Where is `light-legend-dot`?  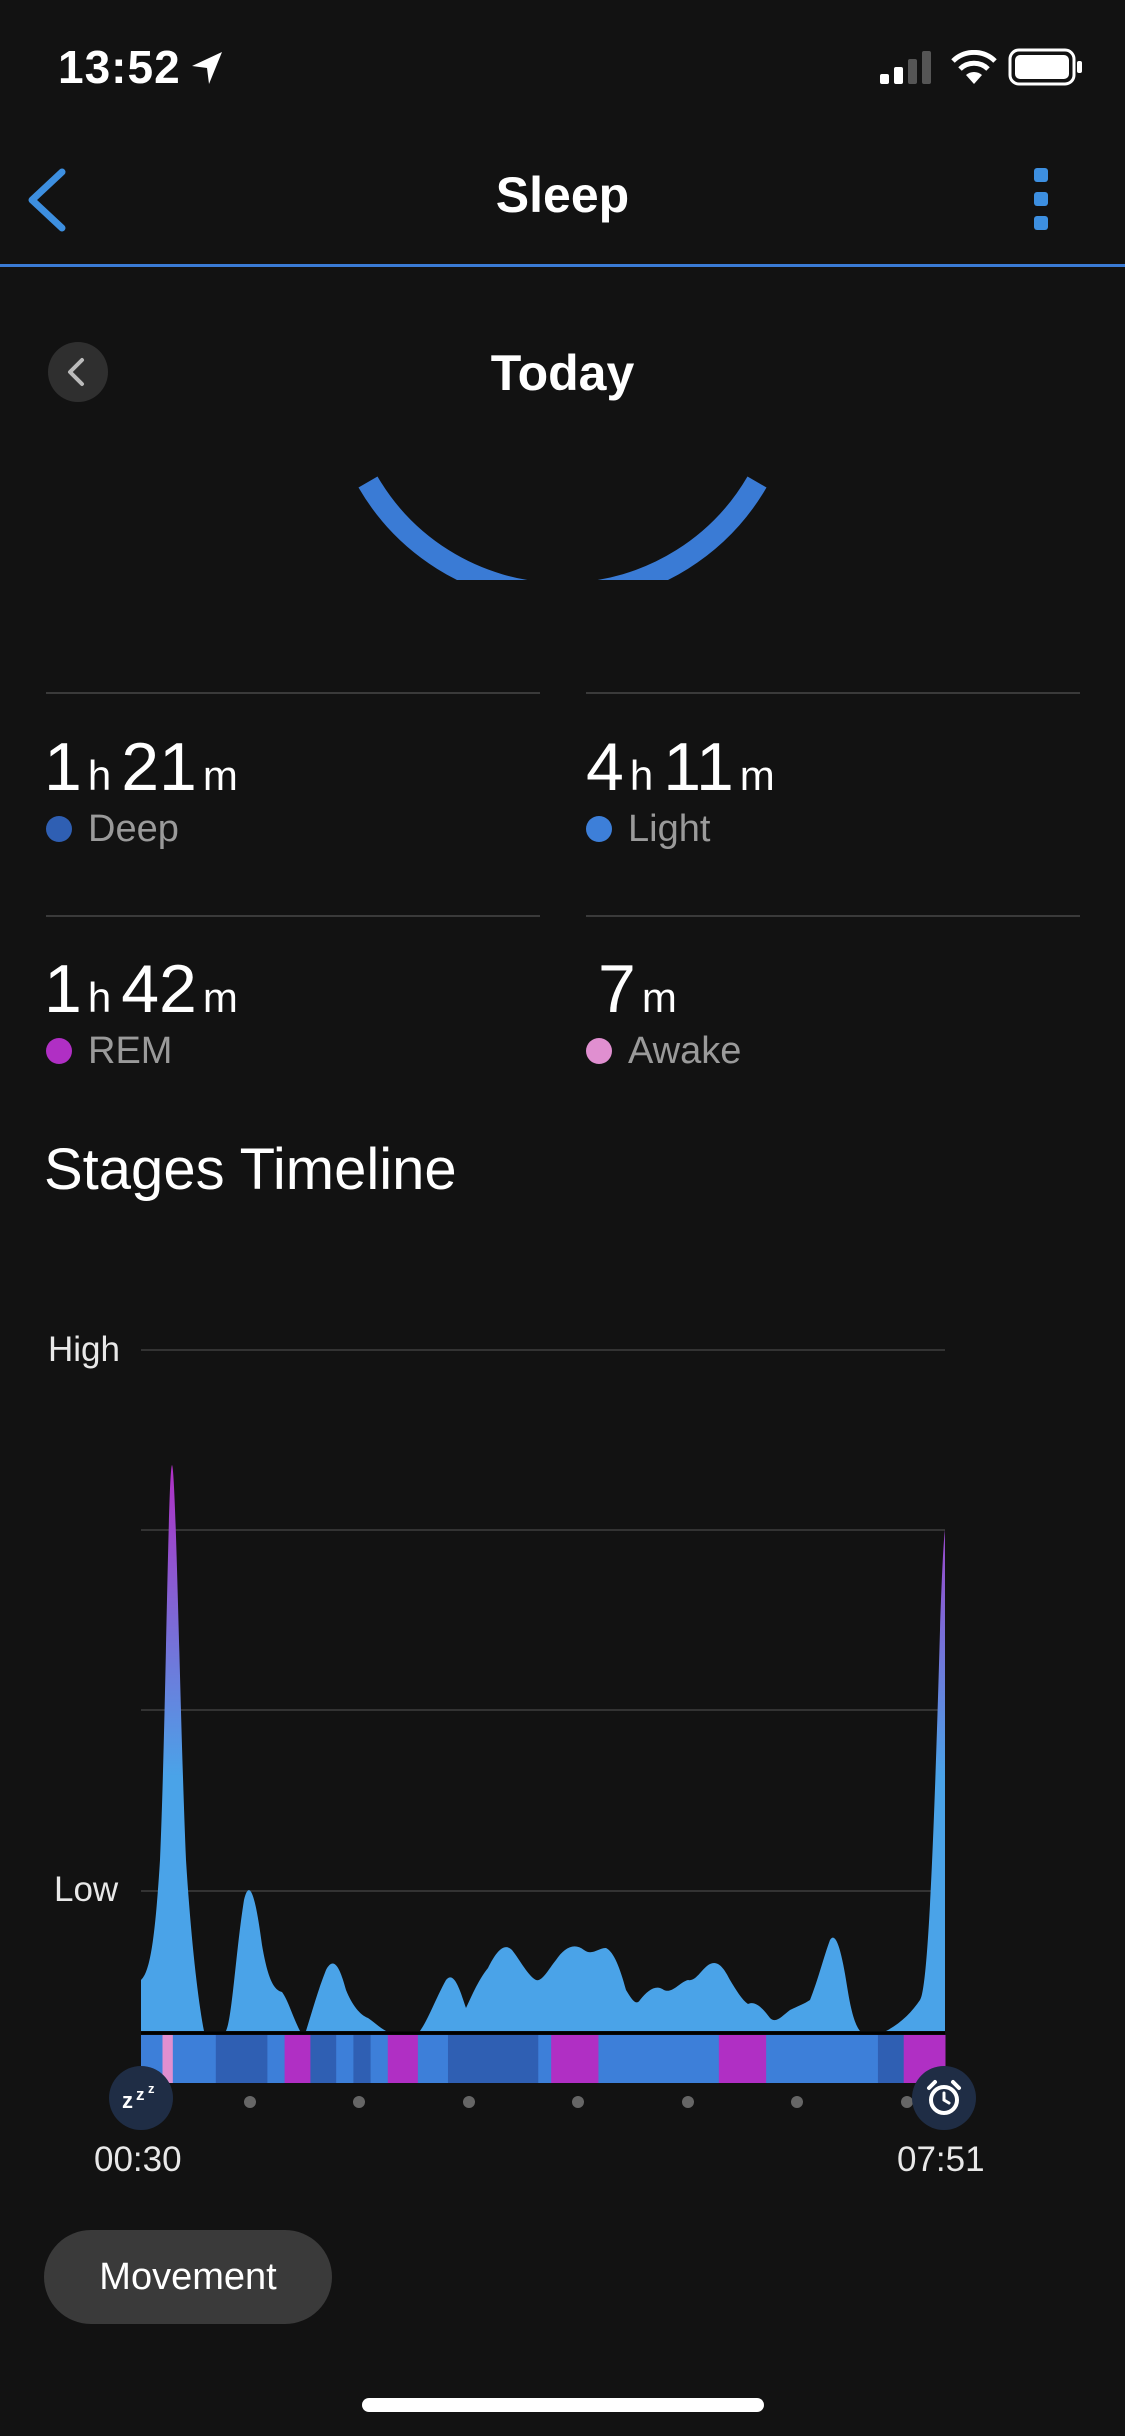
light-legend-dot is located at coordinates (599, 829).